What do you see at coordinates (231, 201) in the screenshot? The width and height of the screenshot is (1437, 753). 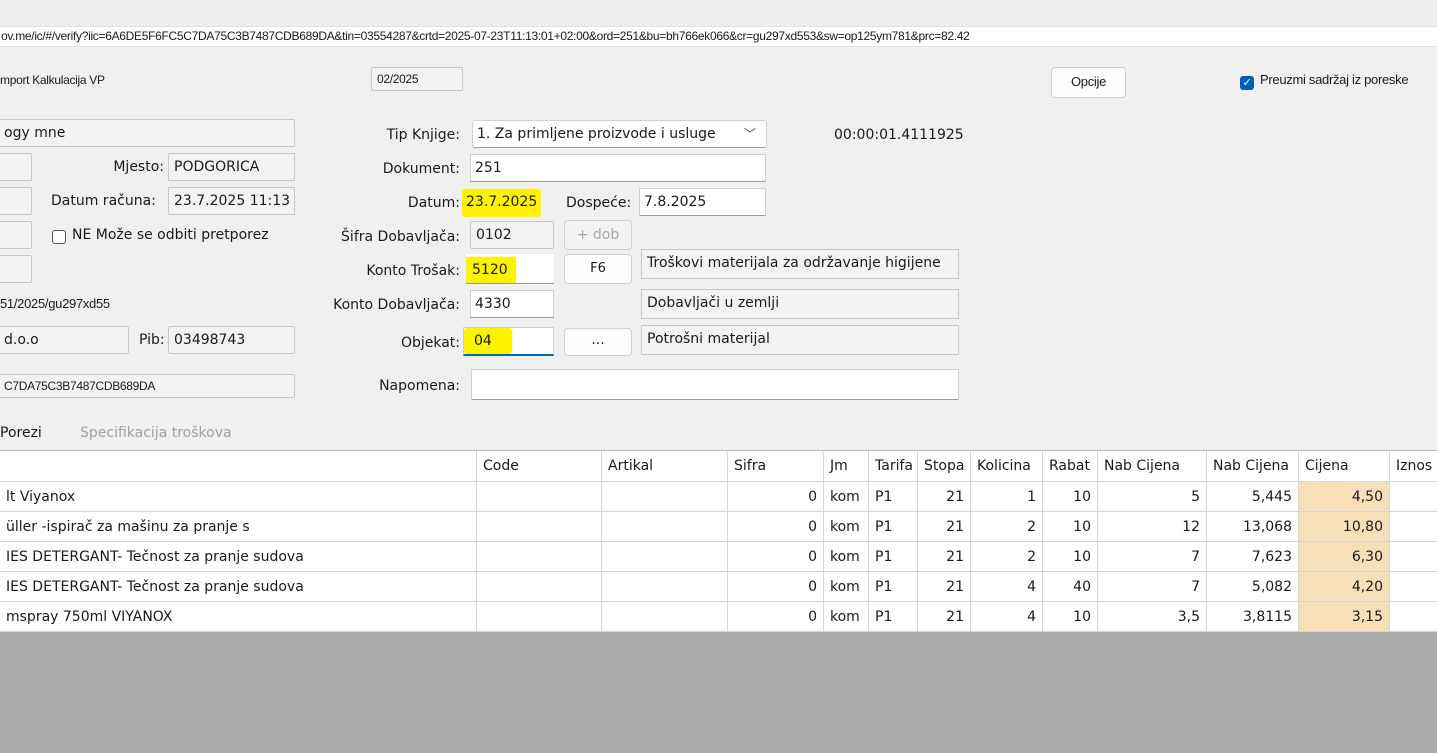 I see `datum-racuna-field: 23.7.2025 11:13` at bounding box center [231, 201].